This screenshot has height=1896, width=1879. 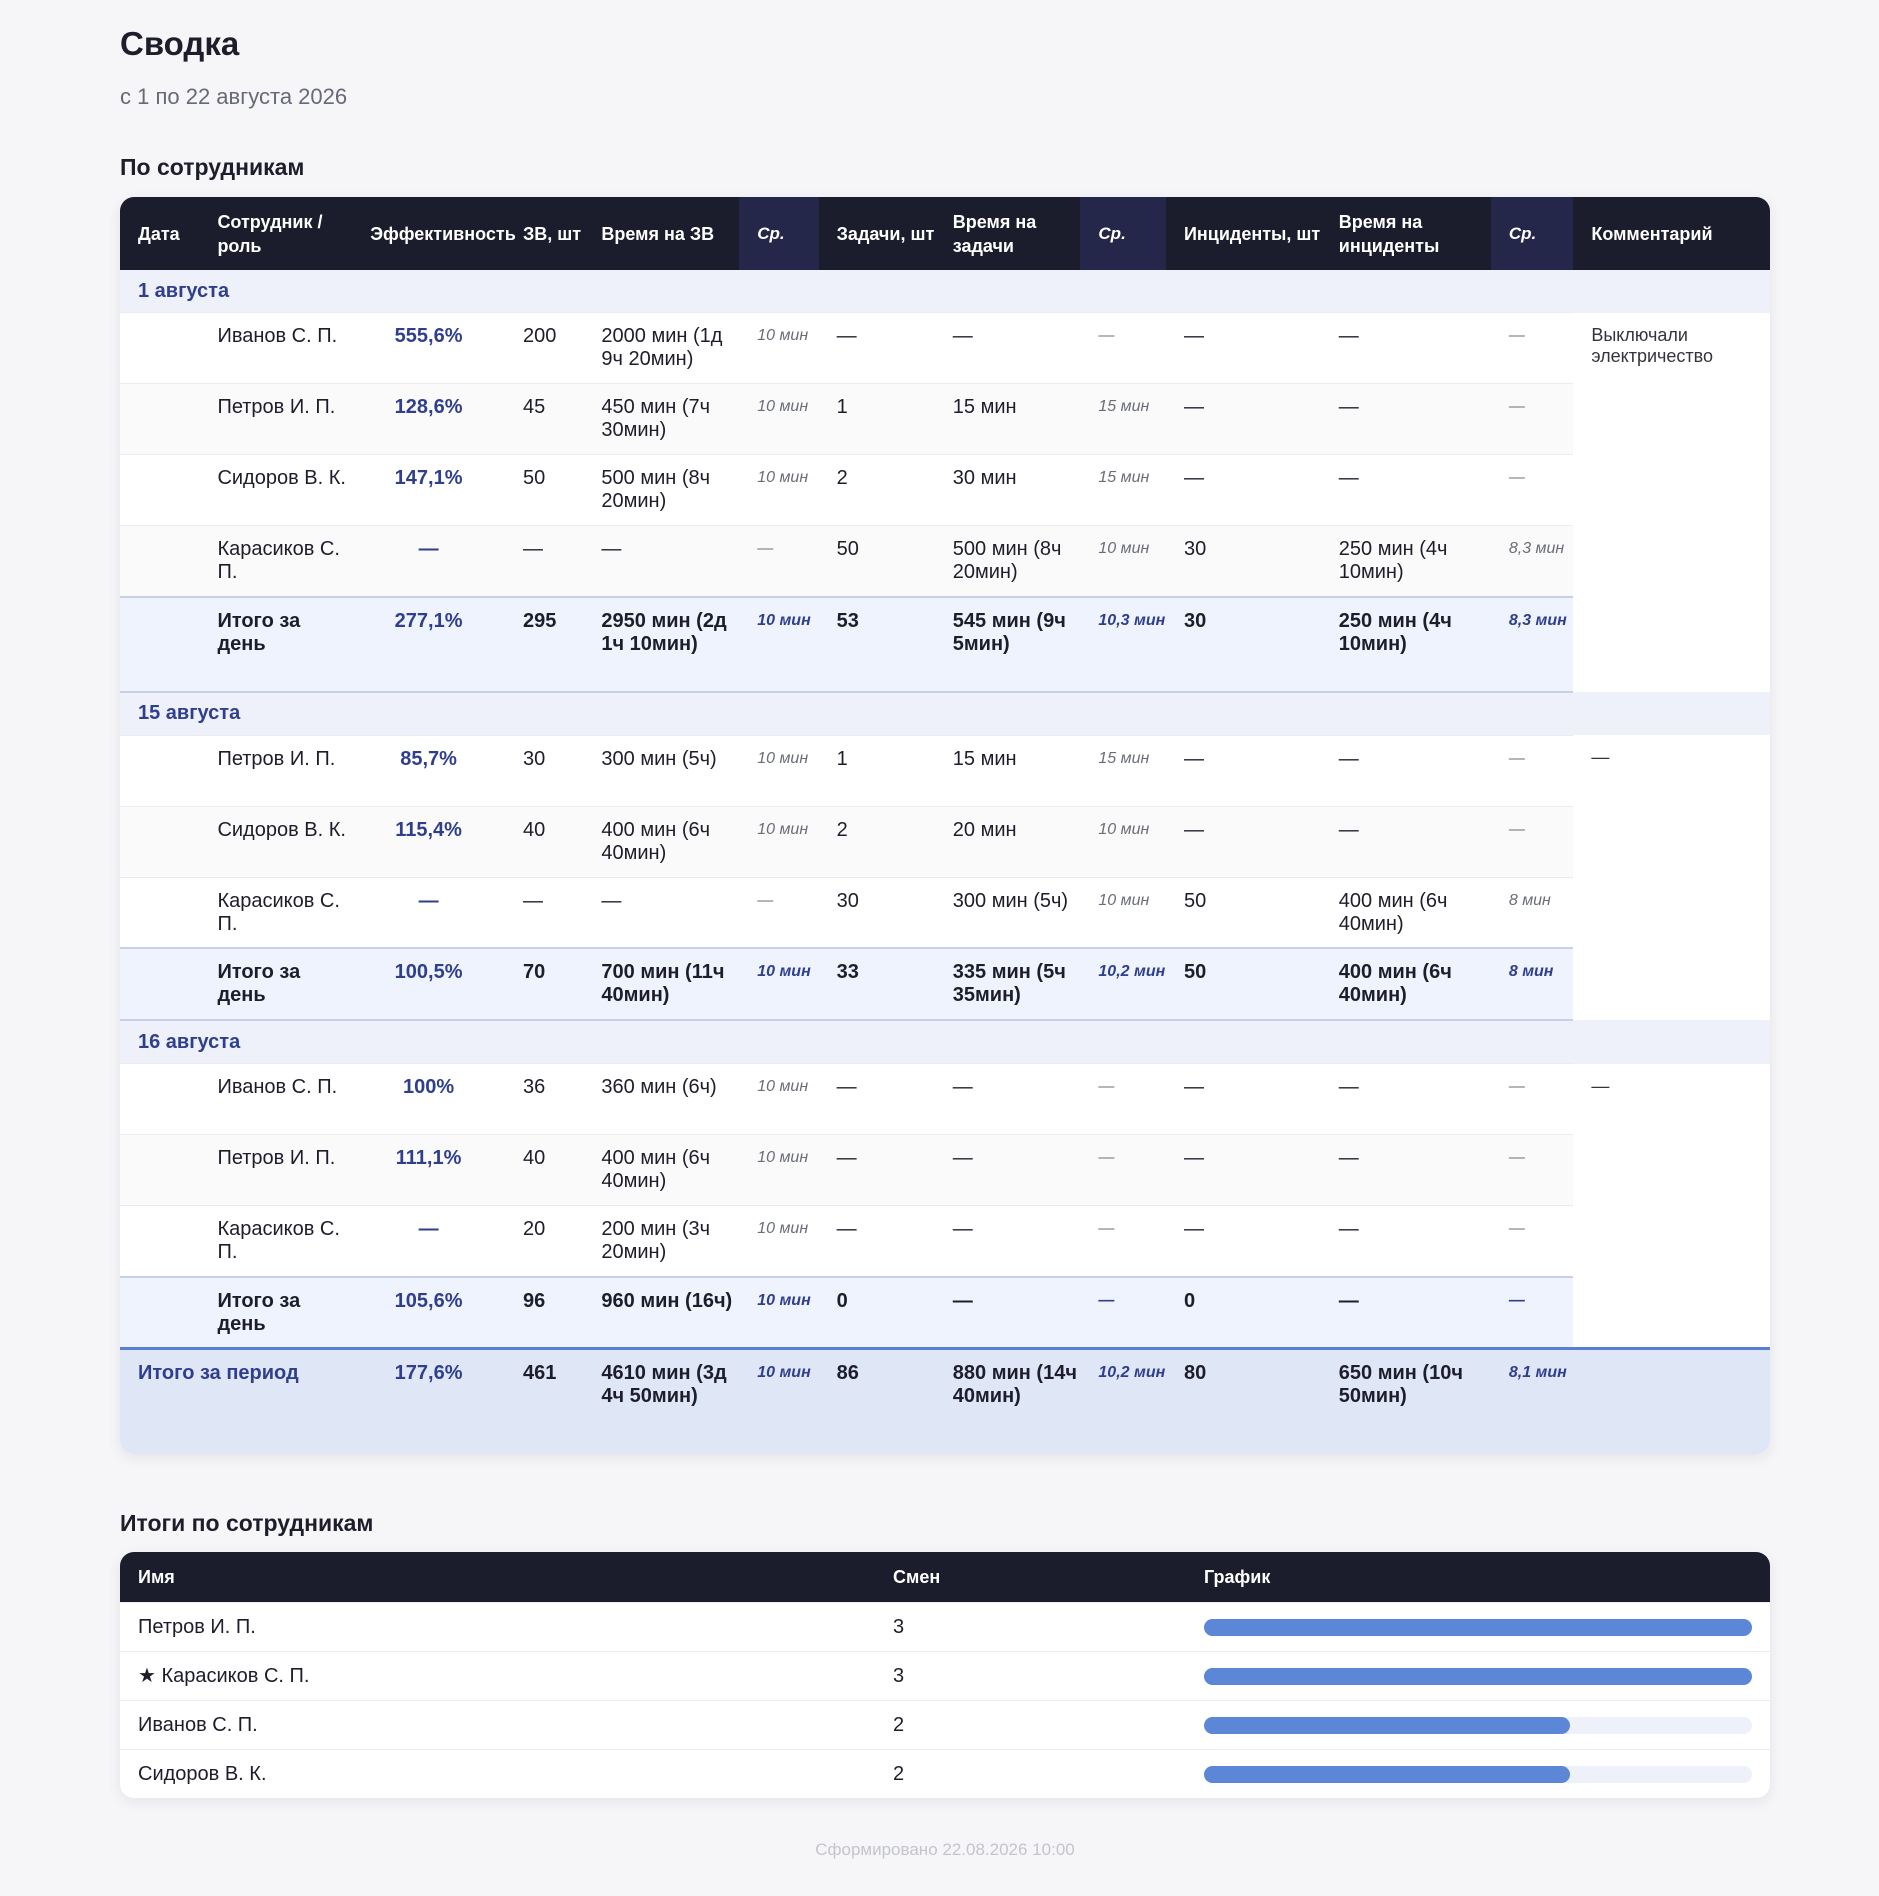 I want to click on avg-incidents-cell: 8 мин, so click(x=1532, y=984).